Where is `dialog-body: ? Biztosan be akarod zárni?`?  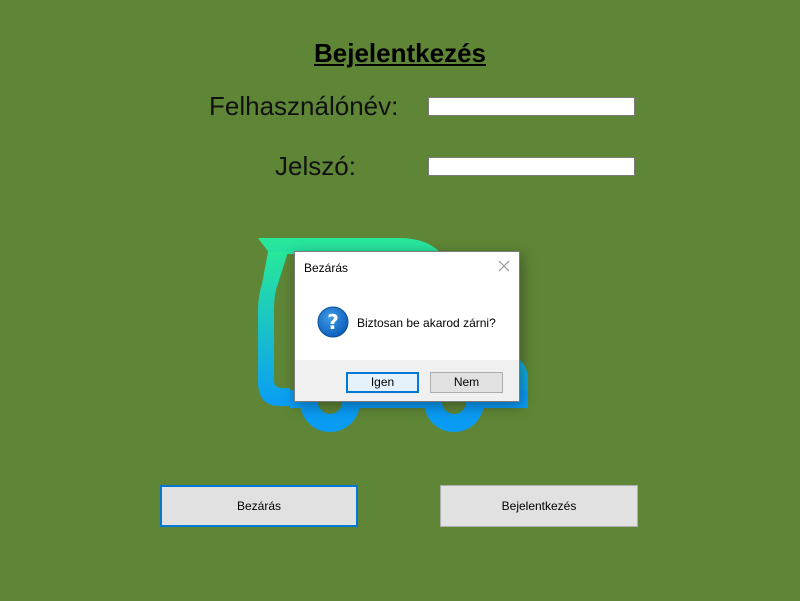
dialog-body: ? Biztosan be akarod zárni? is located at coordinates (407, 321).